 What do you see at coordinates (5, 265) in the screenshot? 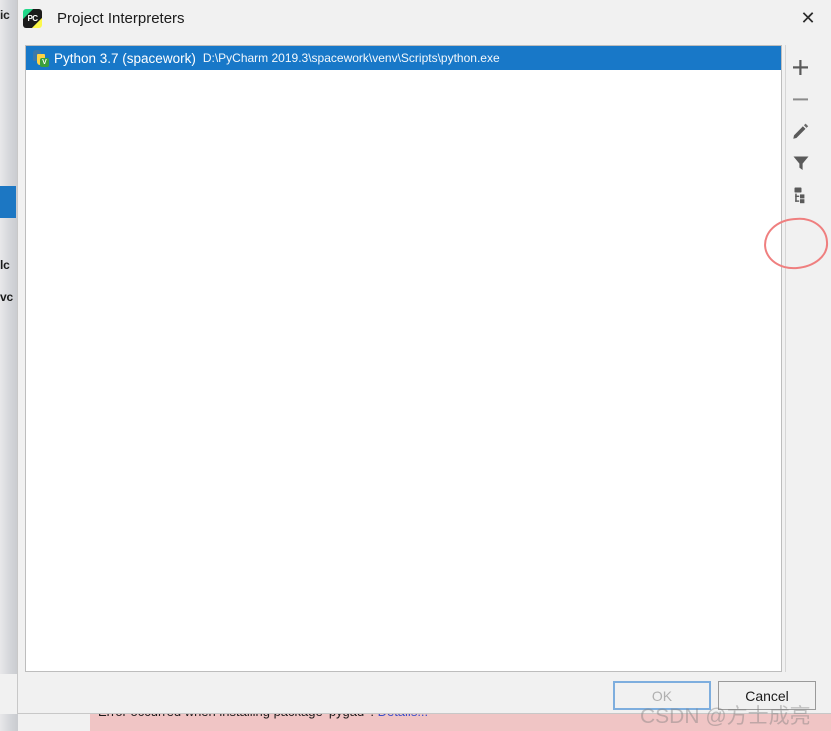
I see `background-text-fragment-2: lc` at bounding box center [5, 265].